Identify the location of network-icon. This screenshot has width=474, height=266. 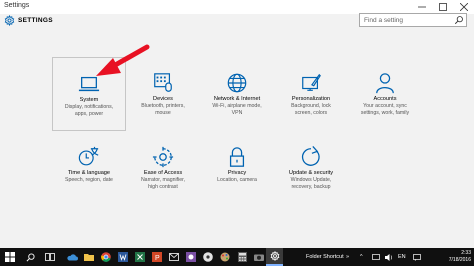
(376, 256).